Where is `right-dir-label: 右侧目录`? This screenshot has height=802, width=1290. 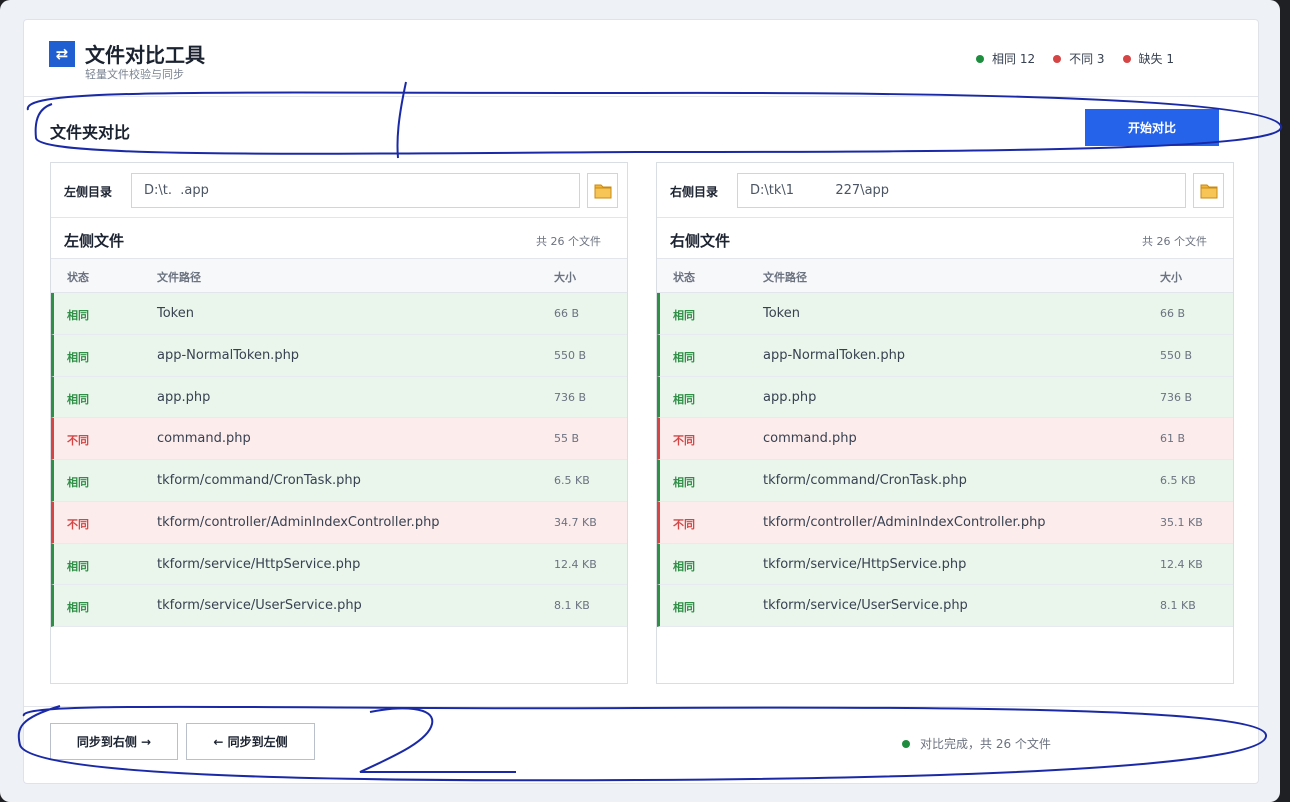
right-dir-label: 右侧目录 is located at coordinates (694, 192).